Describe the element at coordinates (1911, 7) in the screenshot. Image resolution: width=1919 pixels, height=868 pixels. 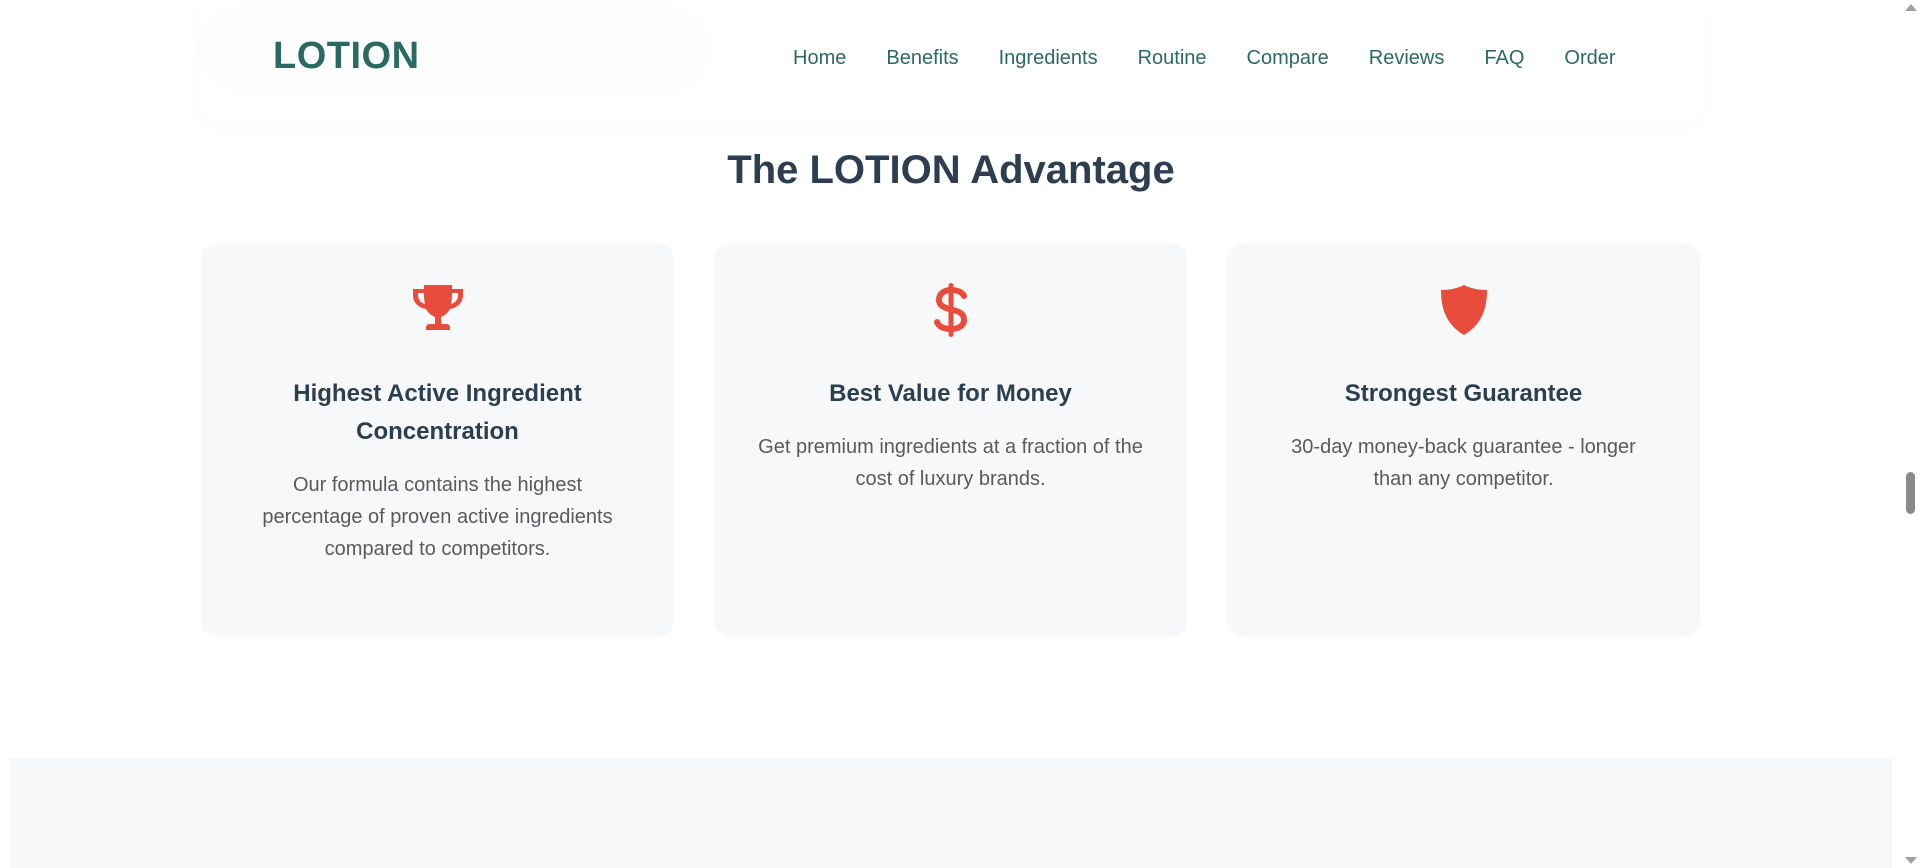
I see `scroll-up-icon` at that location.